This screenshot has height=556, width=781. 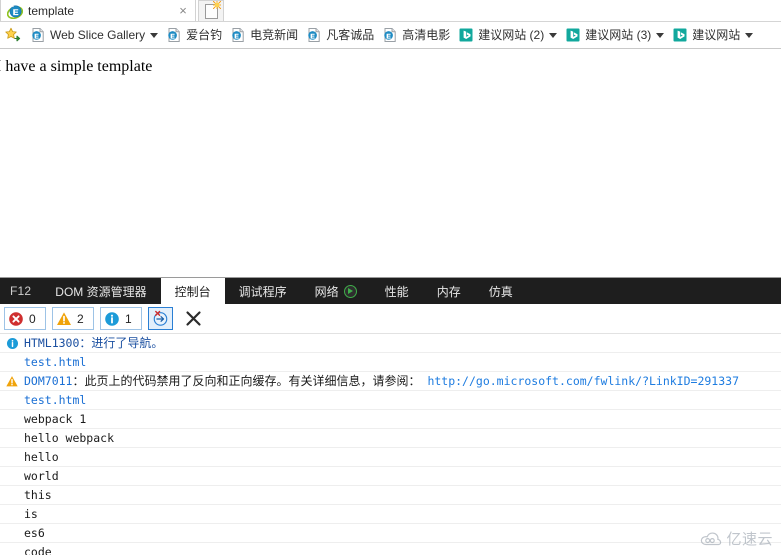 I want to click on tab-memory: 内存, so click(x=449, y=291).